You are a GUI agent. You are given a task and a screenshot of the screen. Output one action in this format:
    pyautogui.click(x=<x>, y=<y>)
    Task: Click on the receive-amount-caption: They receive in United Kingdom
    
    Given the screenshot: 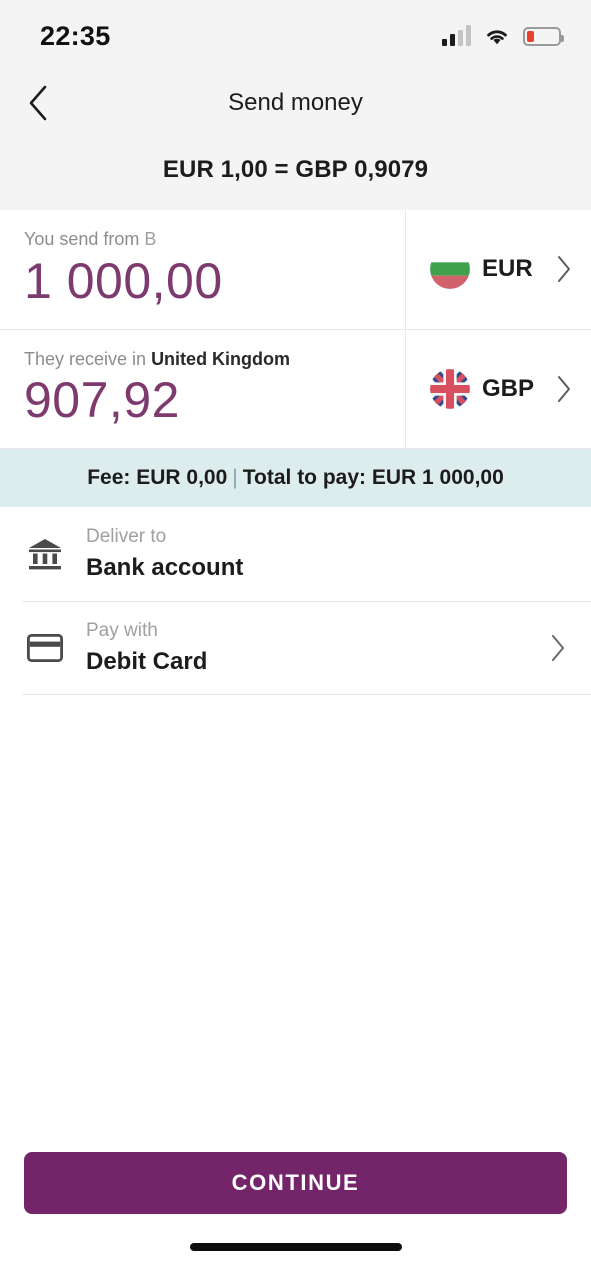 What is the action you would take?
    pyautogui.click(x=206, y=359)
    